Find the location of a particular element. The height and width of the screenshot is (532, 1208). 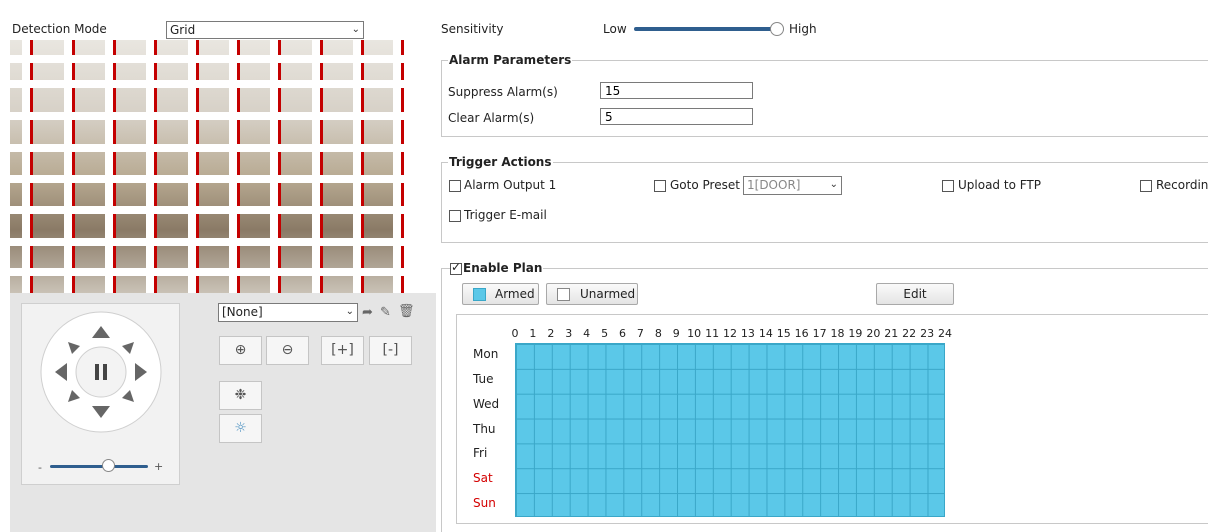

upload-ftp-label: Upload to FTP is located at coordinates (999, 185).